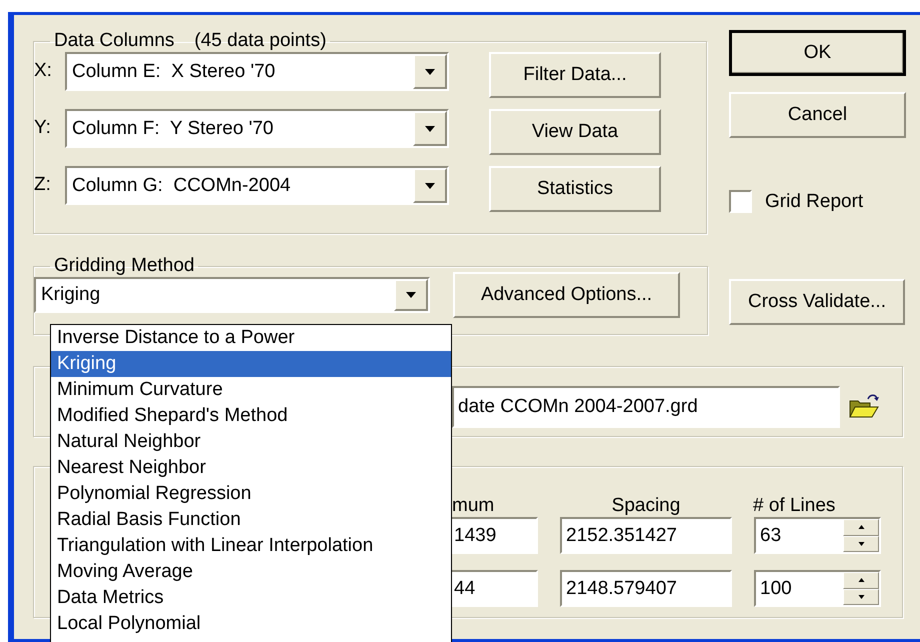 The image size is (920, 642). What do you see at coordinates (817, 535) in the screenshot?
I see `spin-field: 63` at bounding box center [817, 535].